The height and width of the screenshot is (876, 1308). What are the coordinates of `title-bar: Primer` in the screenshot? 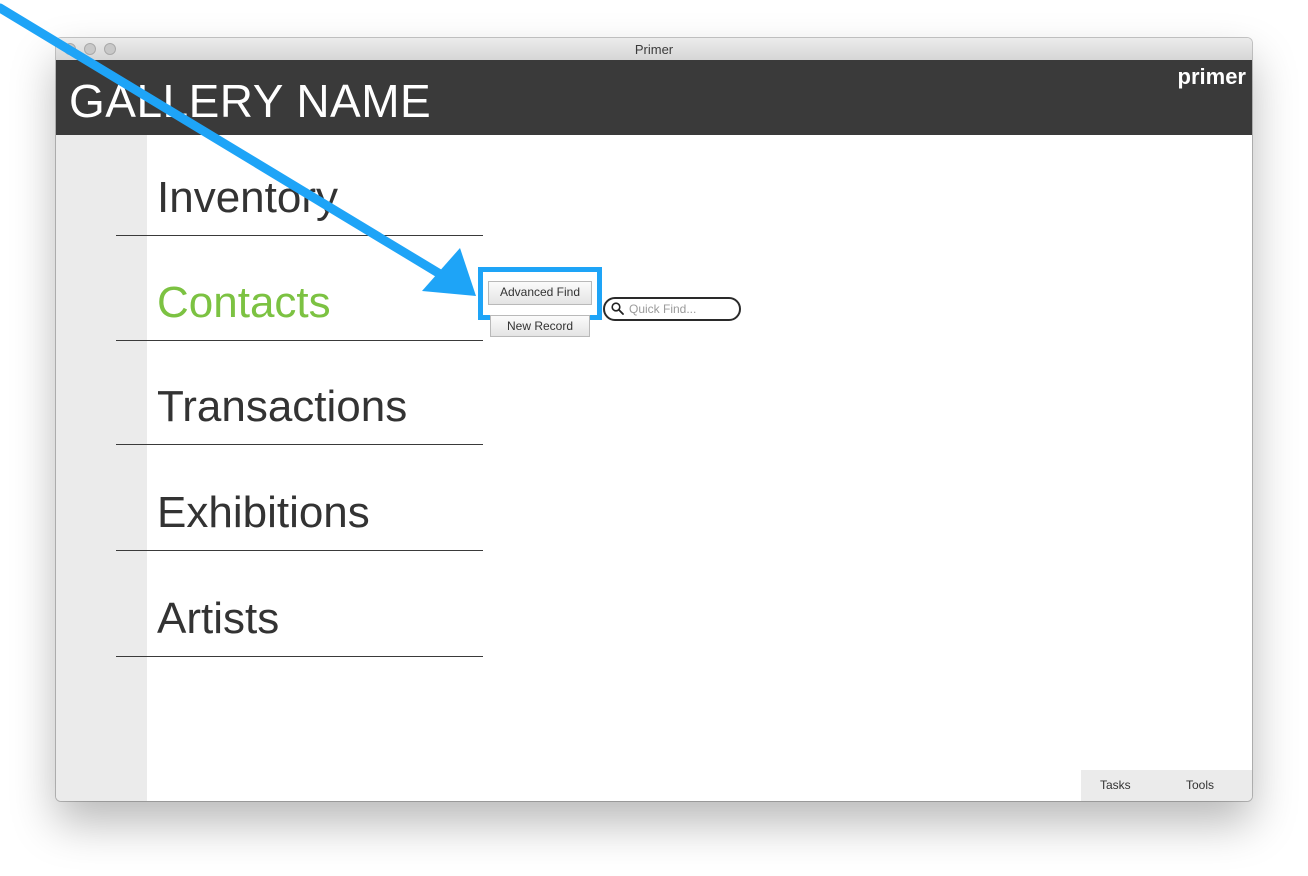 It's located at (654, 49).